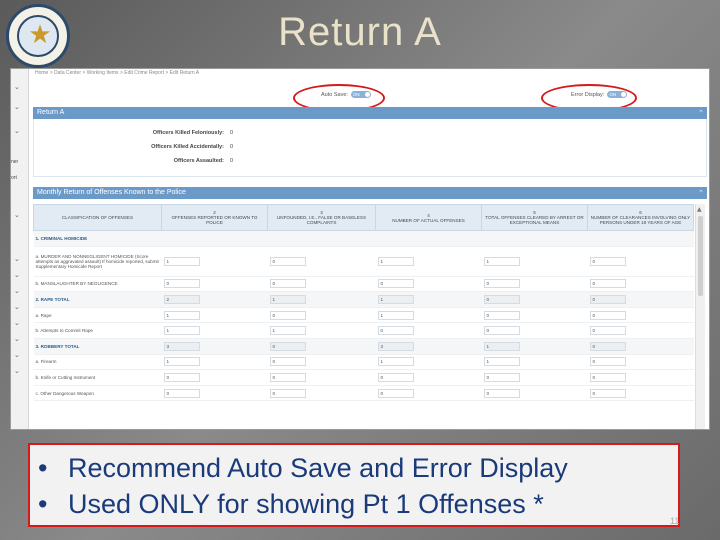 This screenshot has width=720, height=540. I want to click on officers-assaulted-value: 0, so click(232, 161).